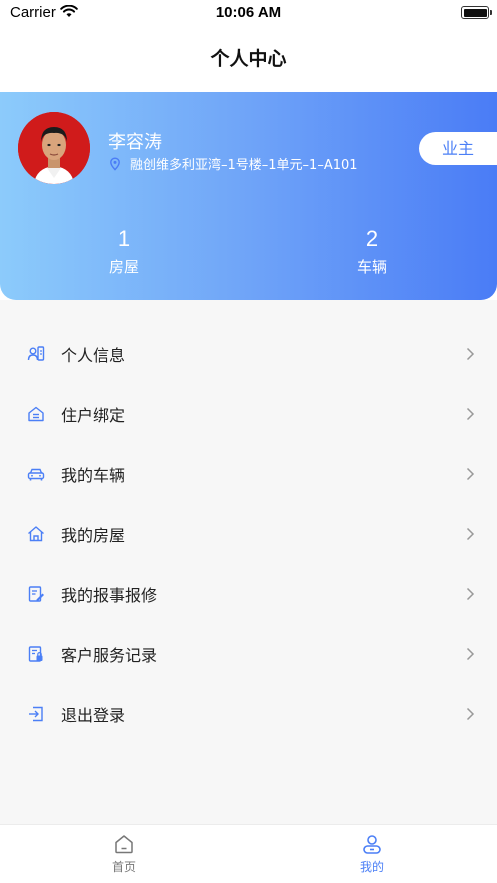 The width and height of the screenshot is (497, 883). What do you see at coordinates (109, 595) in the screenshot?
I see `menu-label: 我的报事报修` at bounding box center [109, 595].